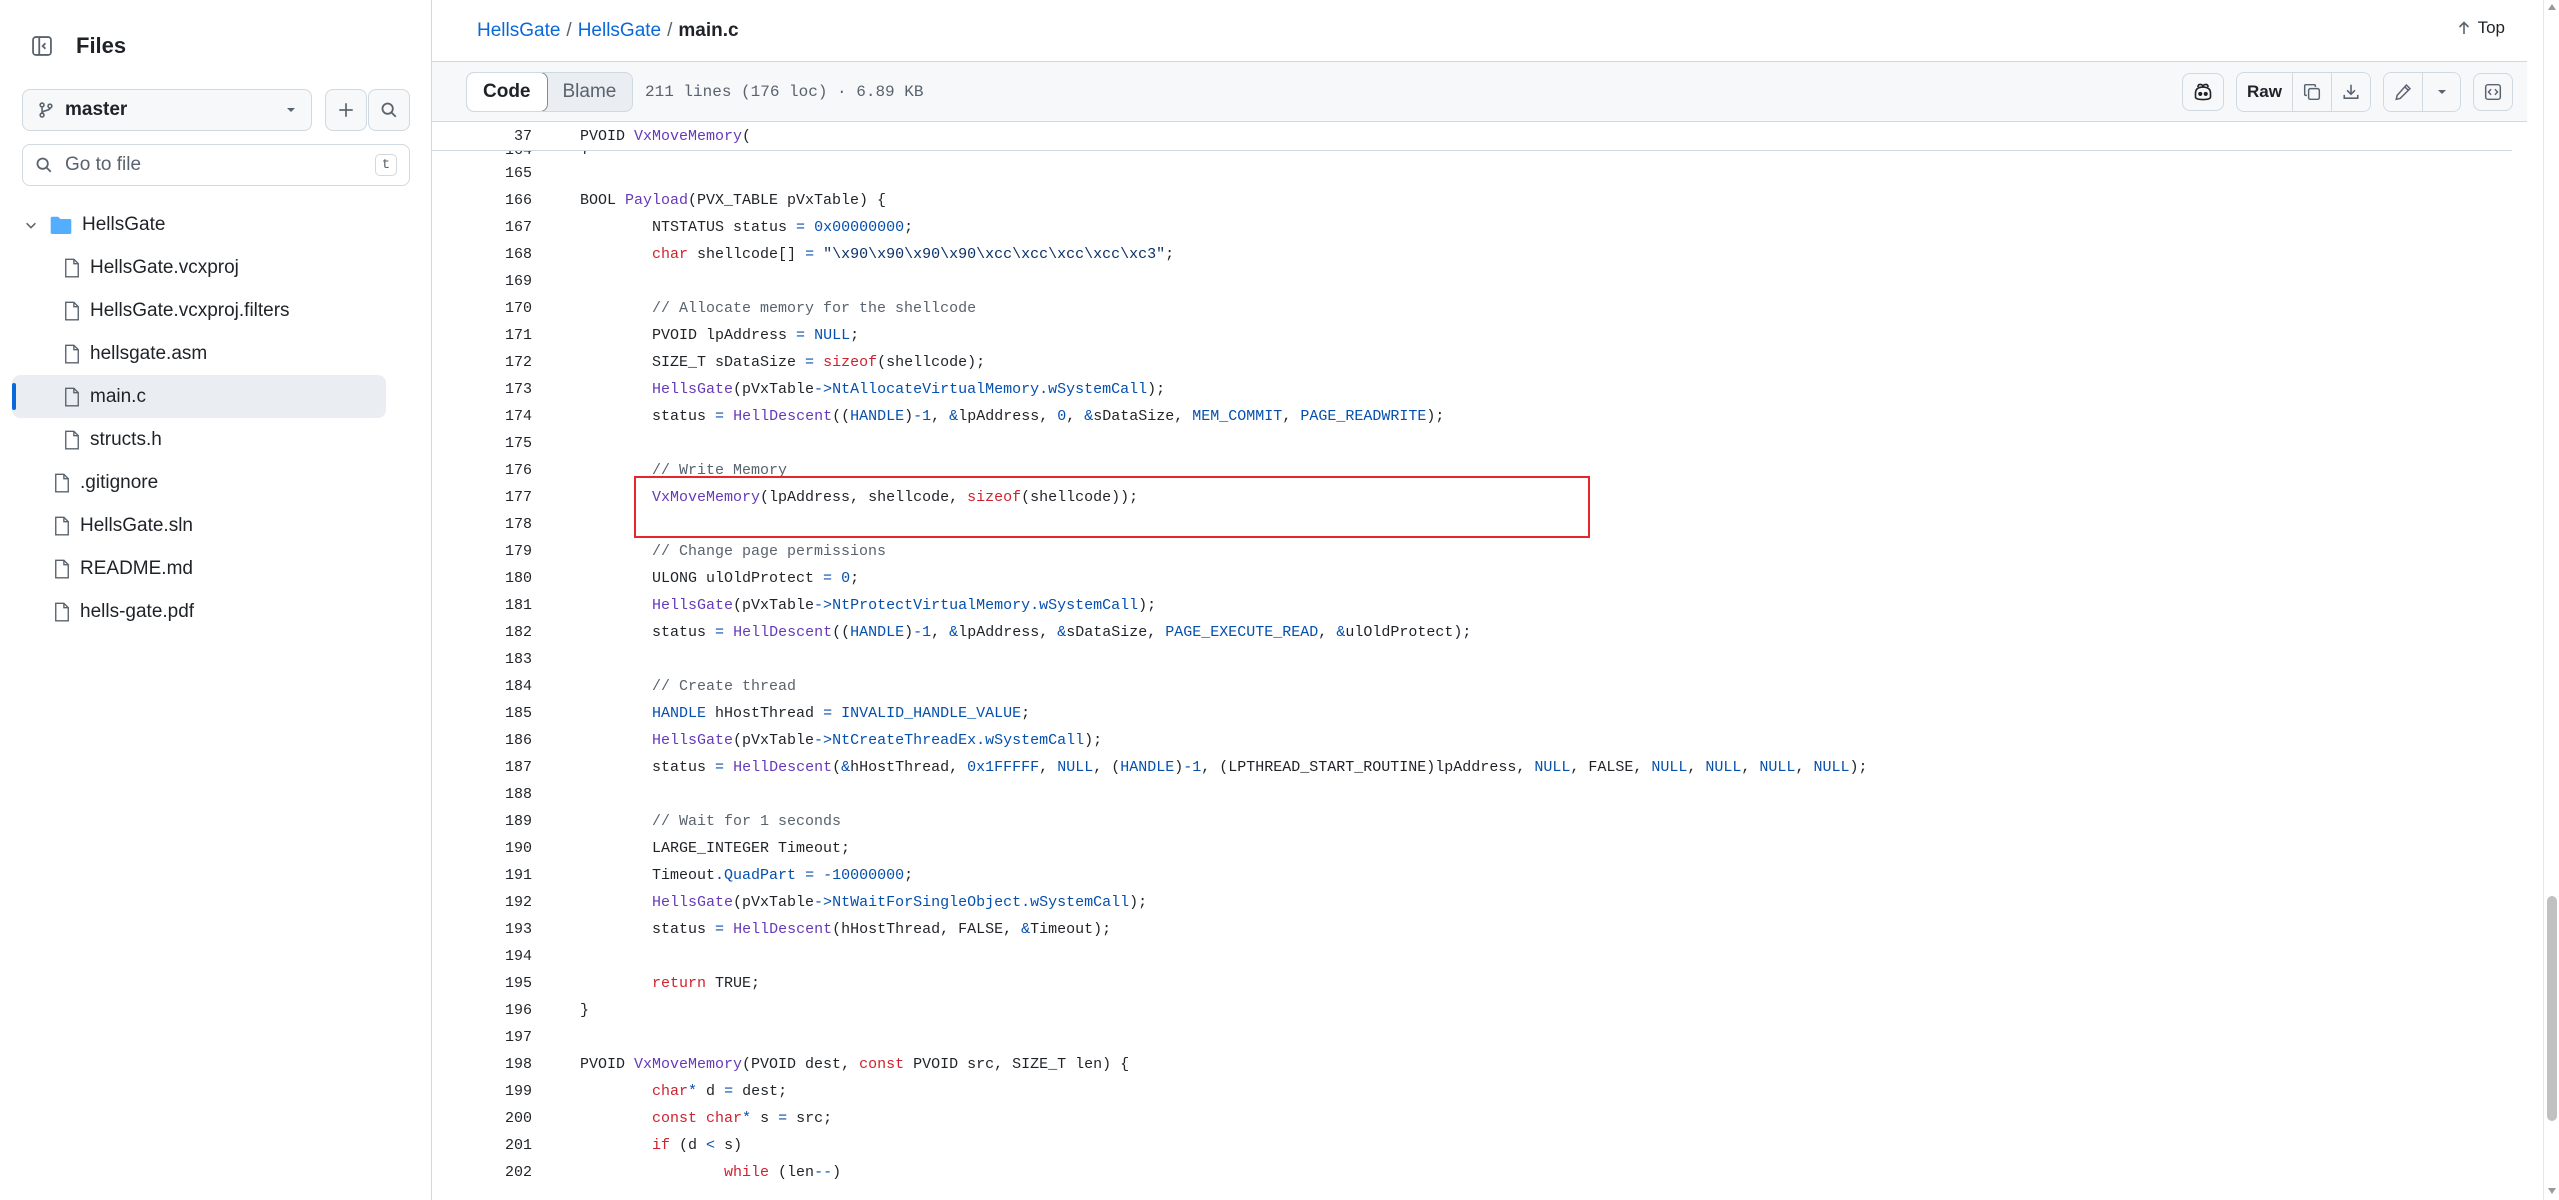 This screenshot has width=2559, height=1200. I want to click on line-number: 189, so click(482, 821).